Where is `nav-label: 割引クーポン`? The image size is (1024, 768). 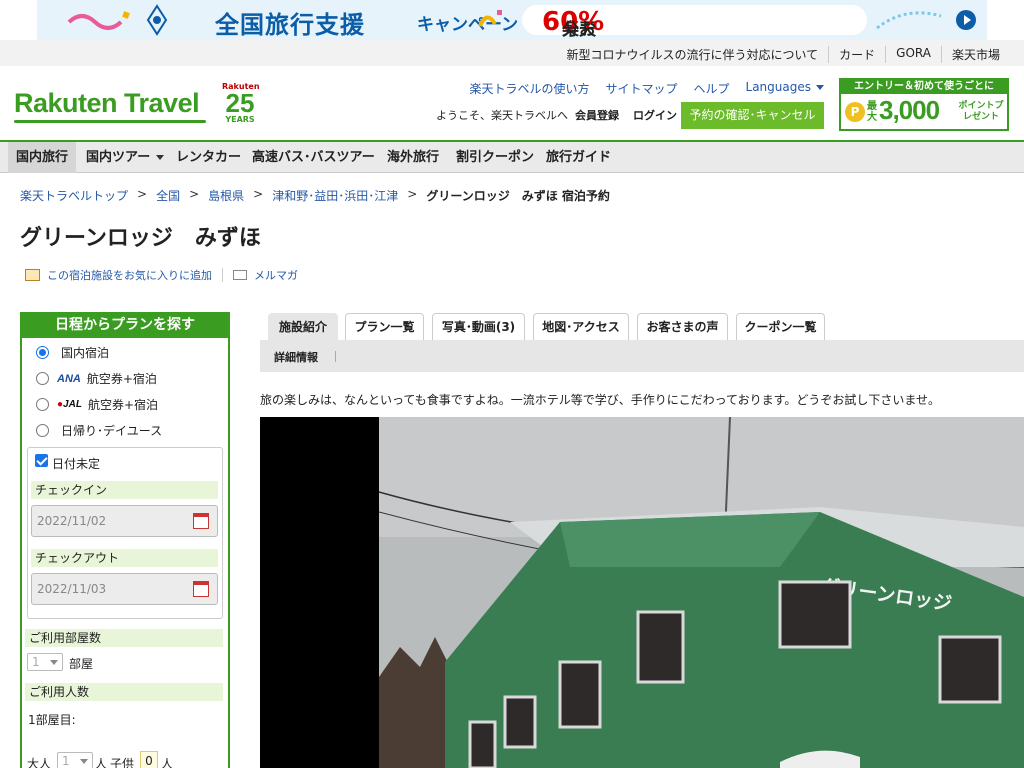 nav-label: 割引クーポン is located at coordinates (495, 157).